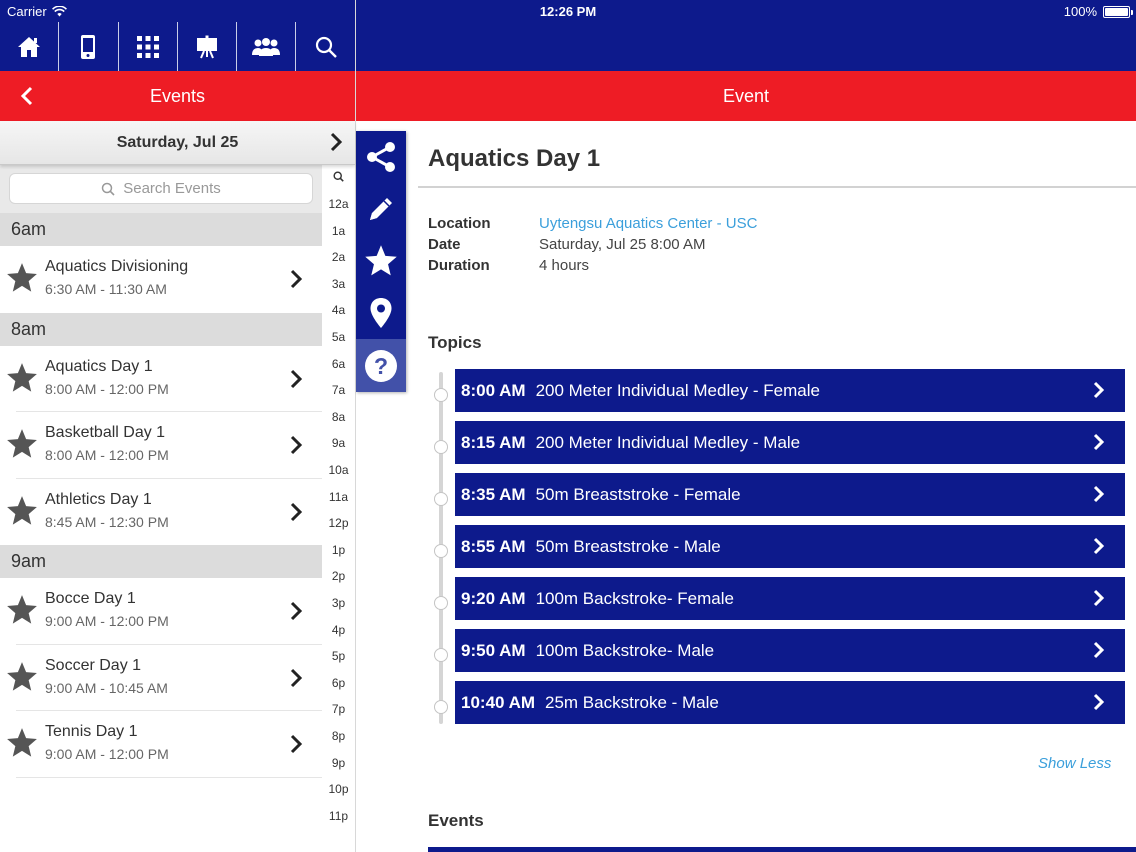 The height and width of the screenshot is (852, 1136). I want to click on events-list-item, so click(782, 849).